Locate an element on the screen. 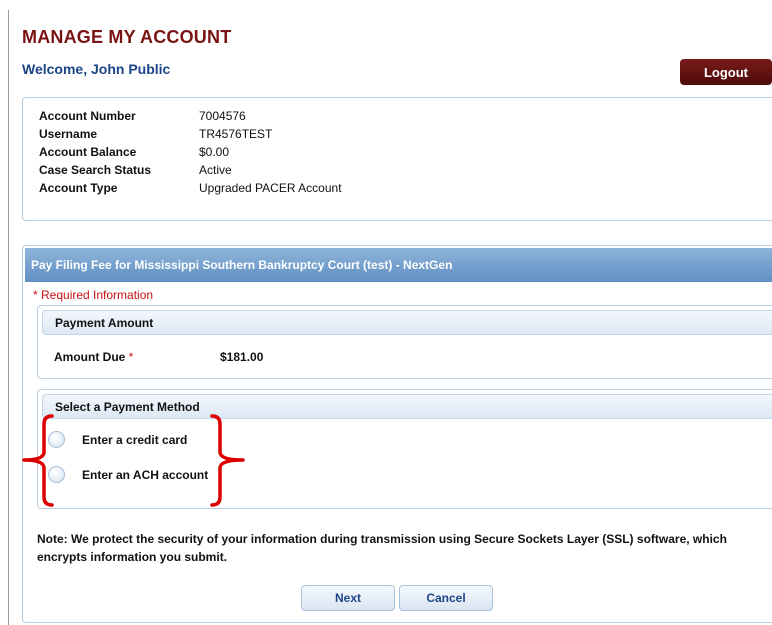 Image resolution: width=772 pixels, height=625 pixels. case-search-status-label: Case Search Status is located at coordinates (95, 170).